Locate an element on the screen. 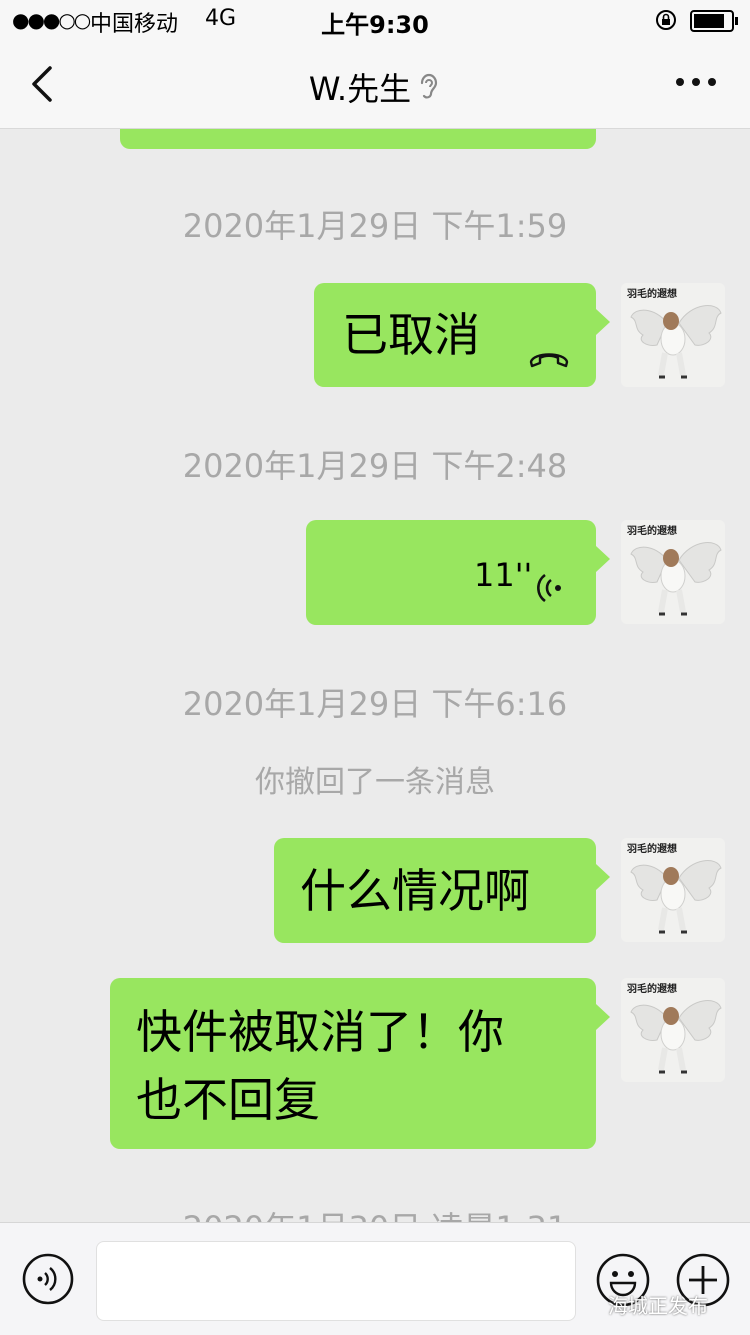 The width and height of the screenshot is (750, 1335). message-text: 快件被取消了！你 也不回复 is located at coordinates (320, 1066).